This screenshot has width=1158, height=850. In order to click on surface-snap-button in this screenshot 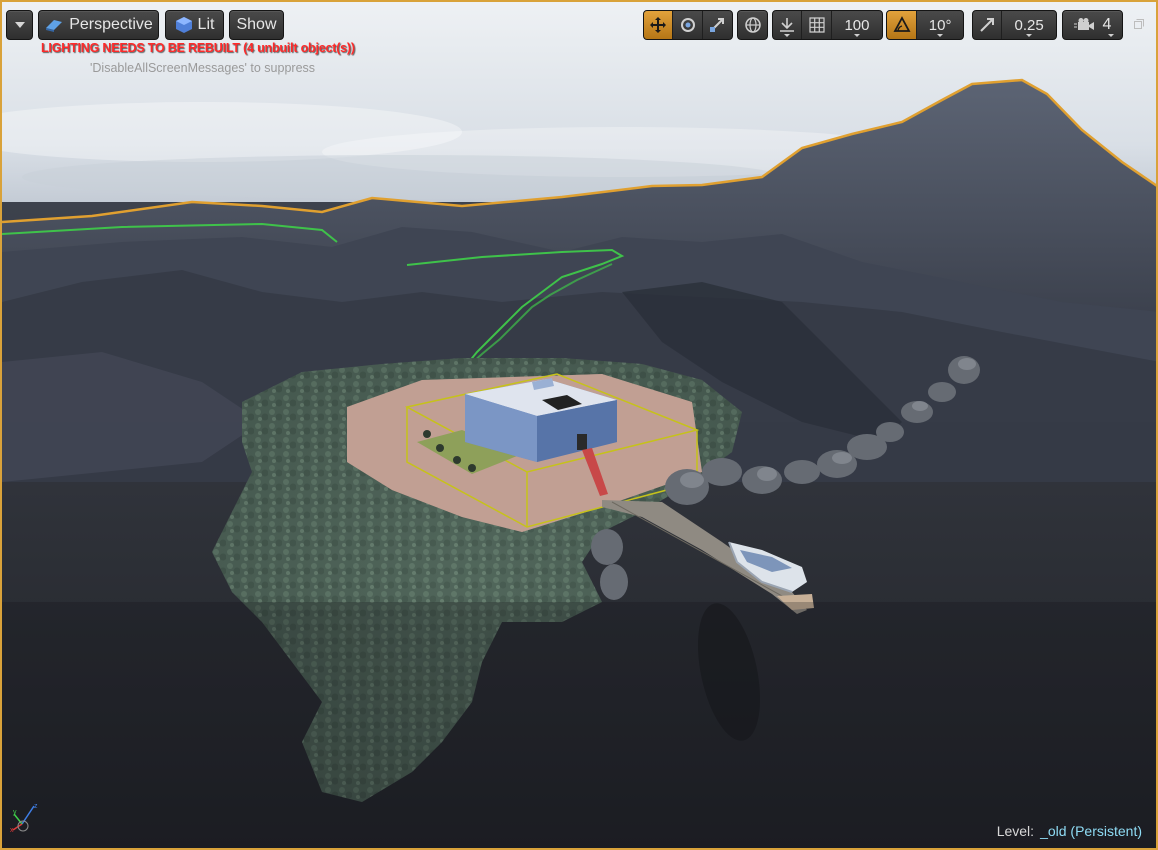, I will do `click(788, 25)`.